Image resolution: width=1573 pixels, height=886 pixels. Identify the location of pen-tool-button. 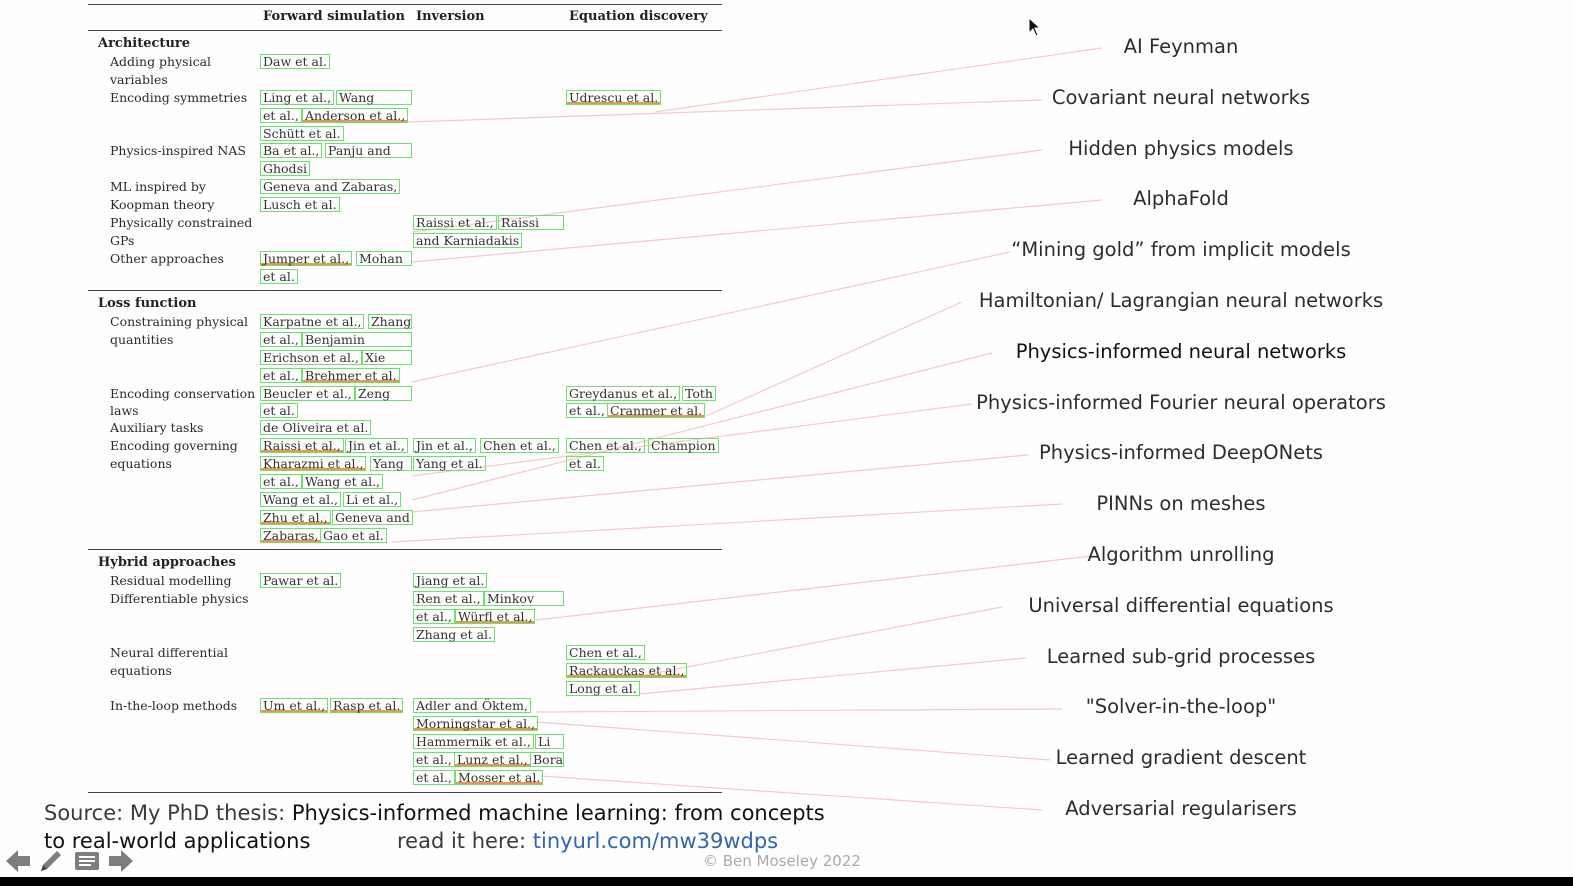
(51, 861).